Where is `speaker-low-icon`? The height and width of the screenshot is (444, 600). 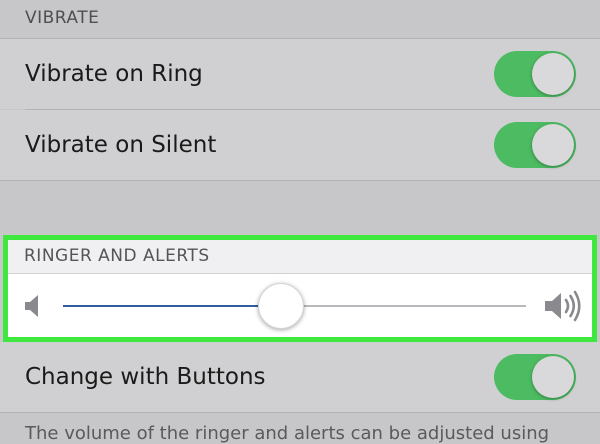
speaker-low-icon is located at coordinates (31, 305).